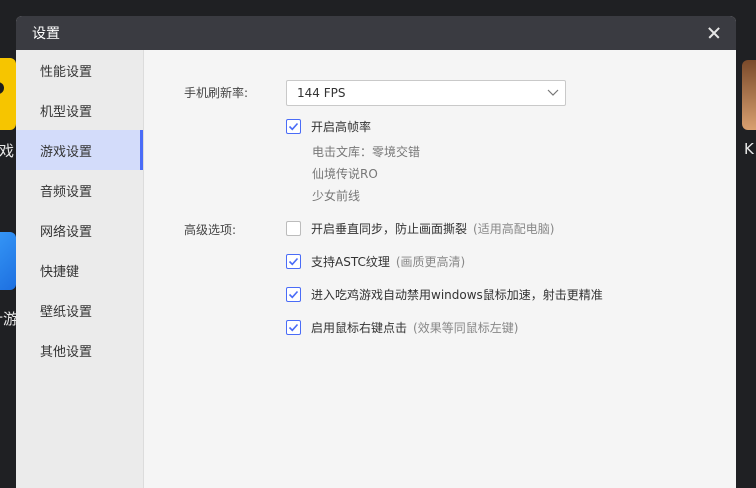 The image size is (756, 488). I want to click on astc-option: 支持ASTC纹理 (画质更高清), so click(375, 261).